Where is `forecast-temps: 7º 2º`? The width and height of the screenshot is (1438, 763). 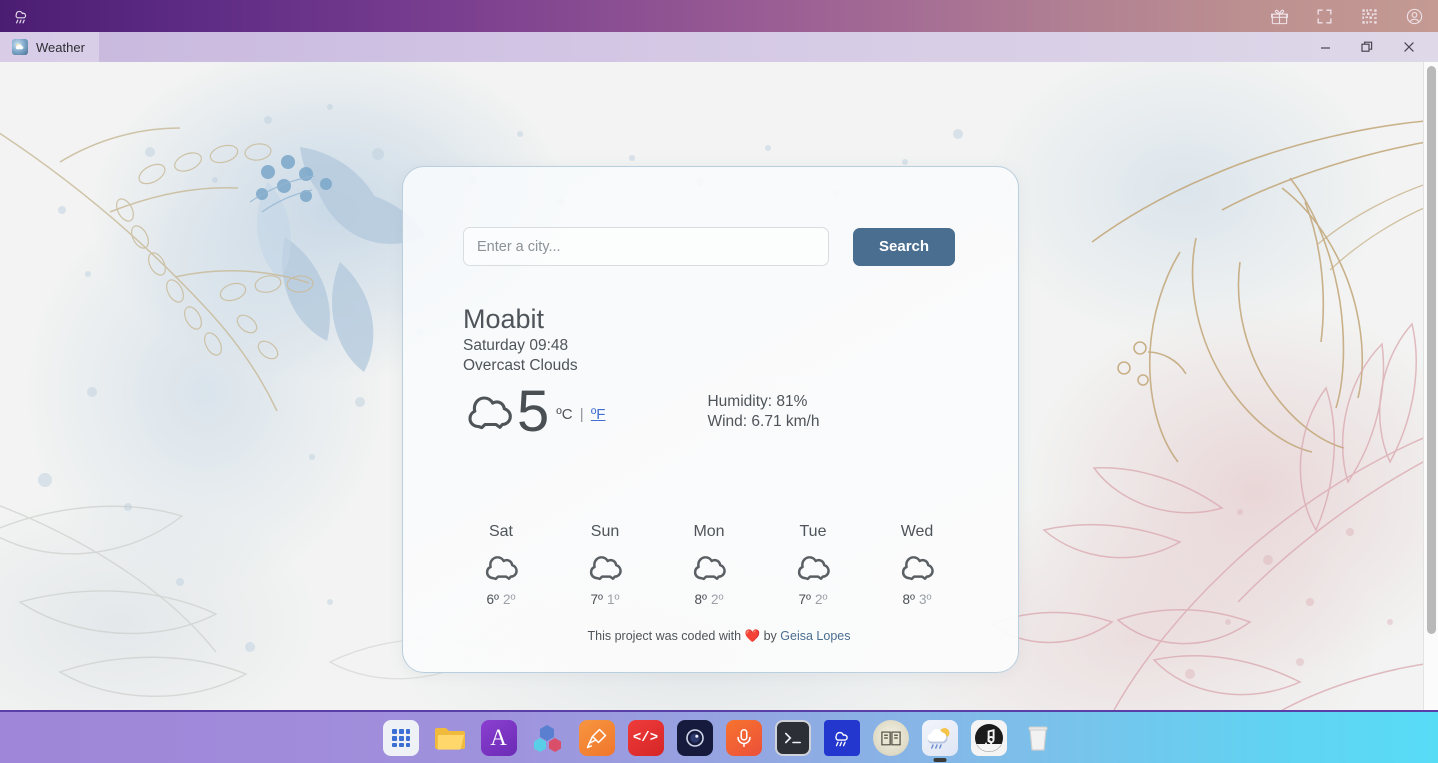
forecast-temps: 7º 2º is located at coordinates (813, 599).